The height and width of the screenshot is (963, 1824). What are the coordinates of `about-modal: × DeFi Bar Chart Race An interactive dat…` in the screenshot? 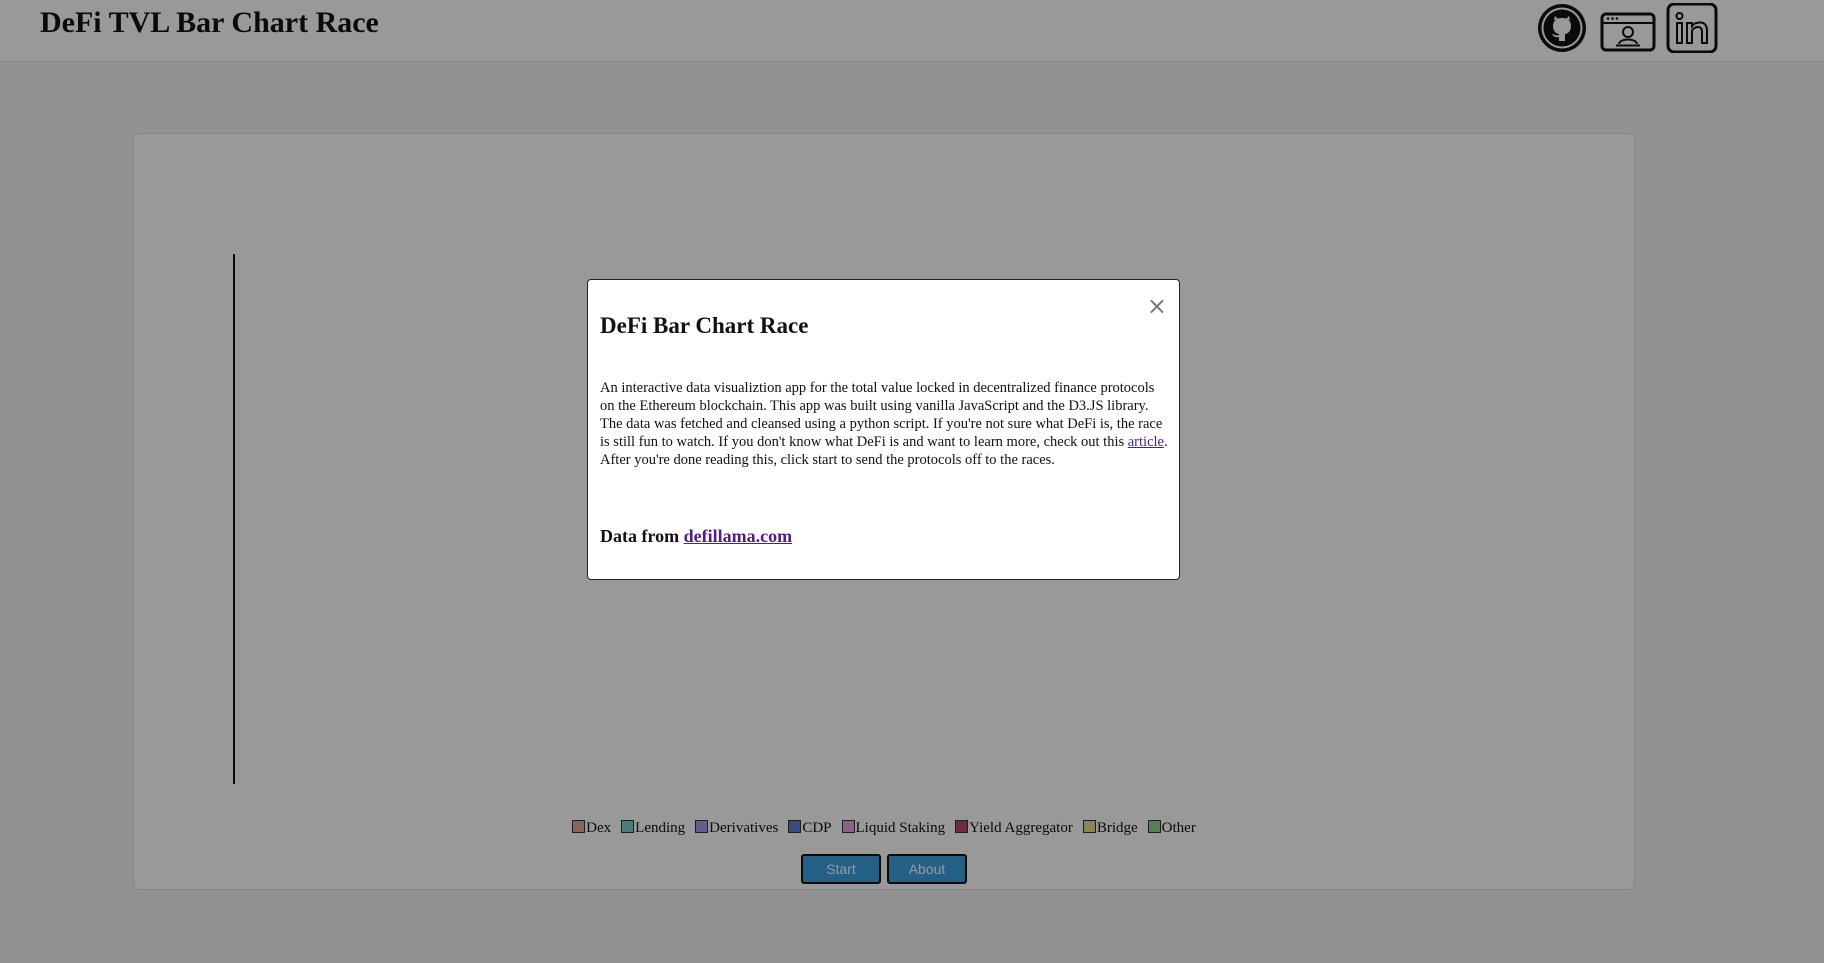 It's located at (883, 429).